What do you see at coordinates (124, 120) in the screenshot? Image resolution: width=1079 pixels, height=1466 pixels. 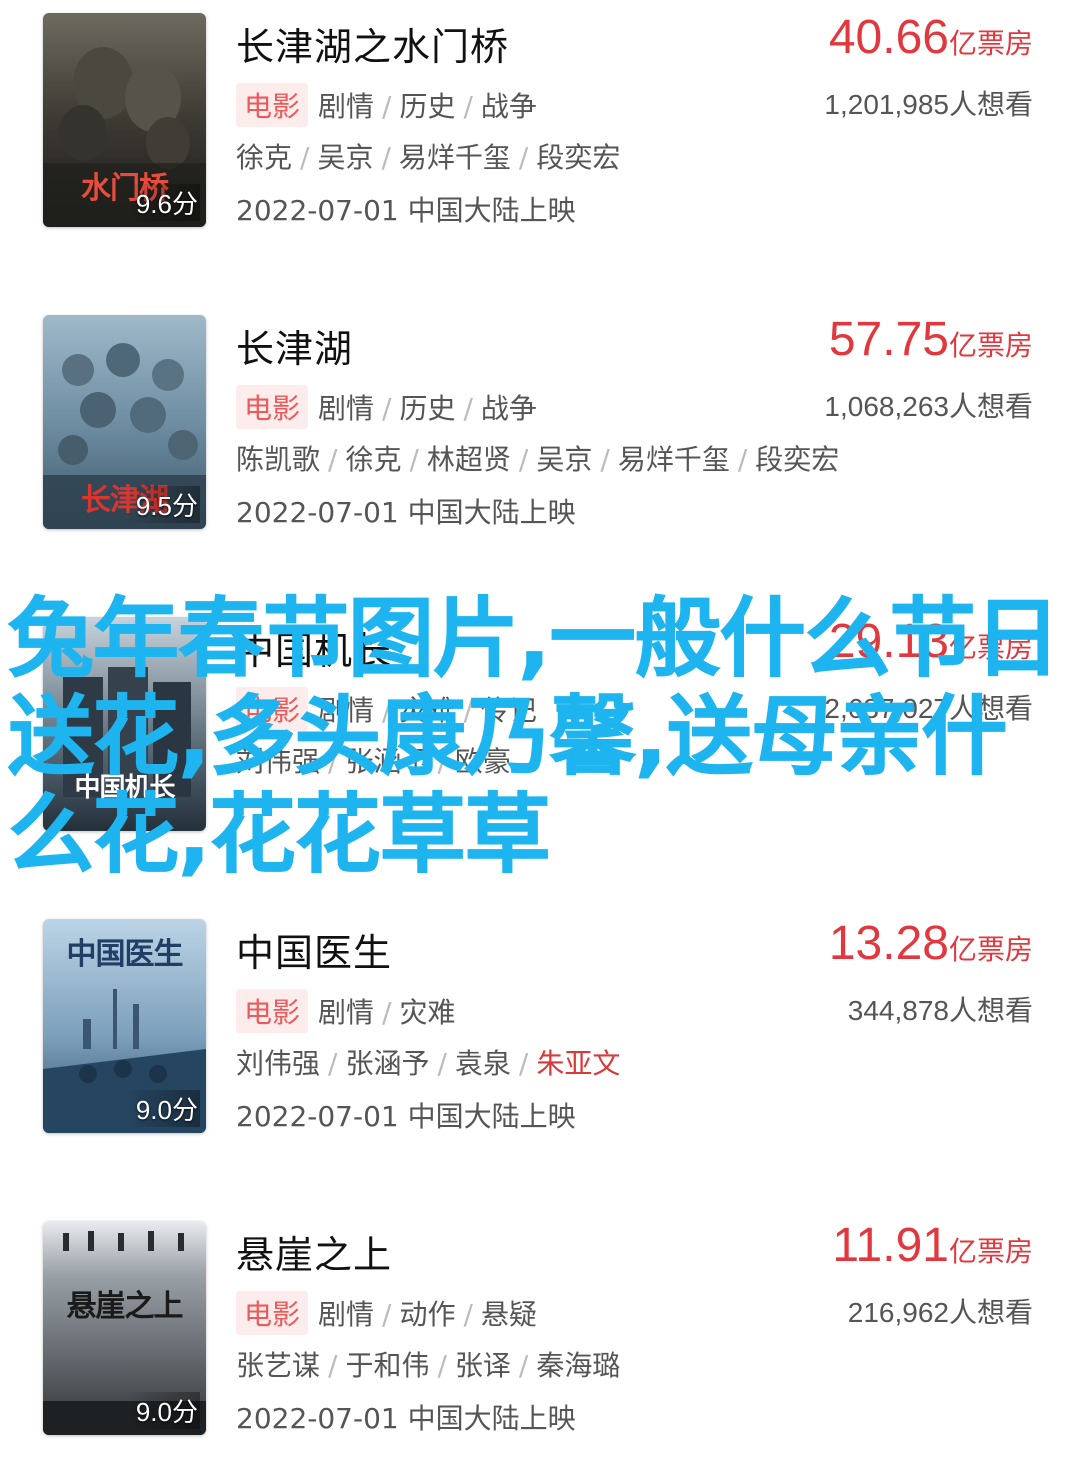 I see `movie-poster: 水门桥 9.6分` at bounding box center [124, 120].